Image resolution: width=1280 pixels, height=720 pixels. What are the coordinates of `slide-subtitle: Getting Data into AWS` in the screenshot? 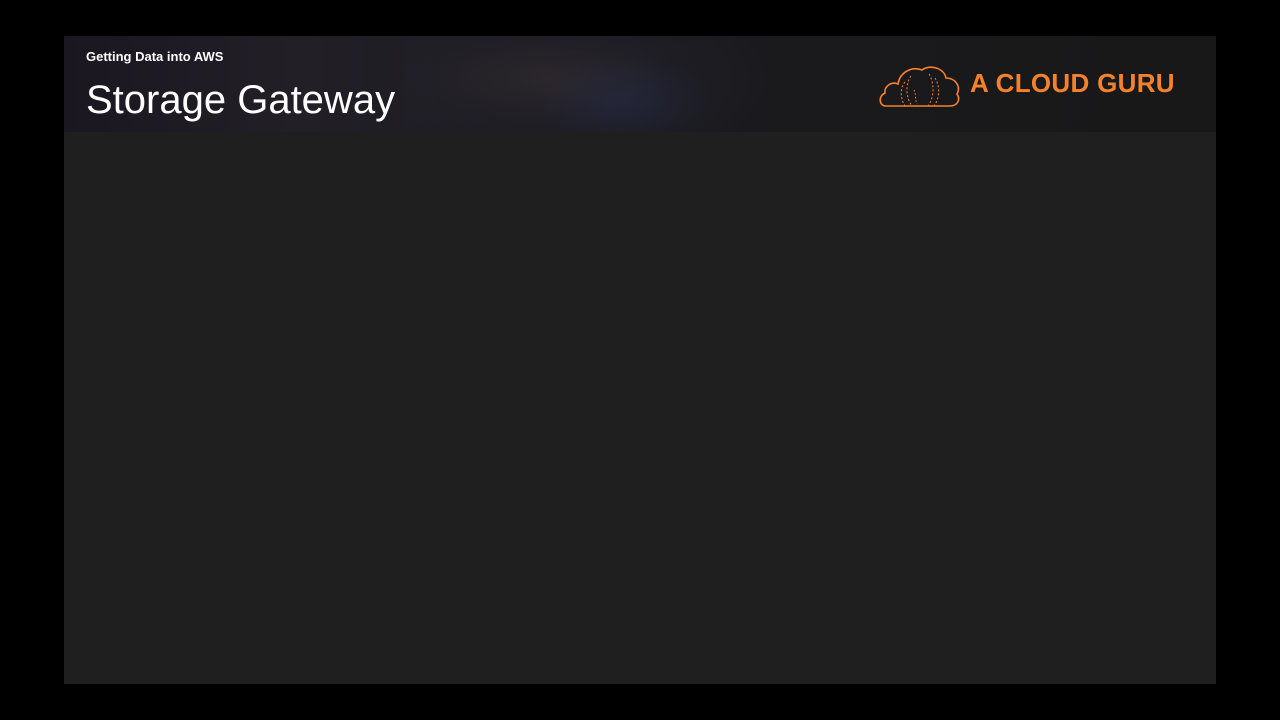 It's located at (155, 56).